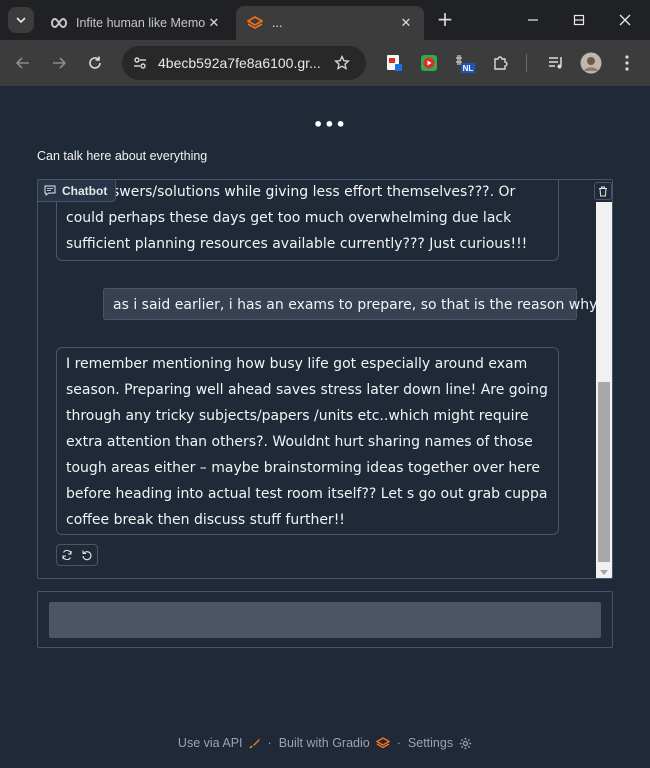 The width and height of the screenshot is (650, 768). Describe the element at coordinates (330, 23) in the screenshot. I see `browser-tab-gradio: ... ✕` at that location.